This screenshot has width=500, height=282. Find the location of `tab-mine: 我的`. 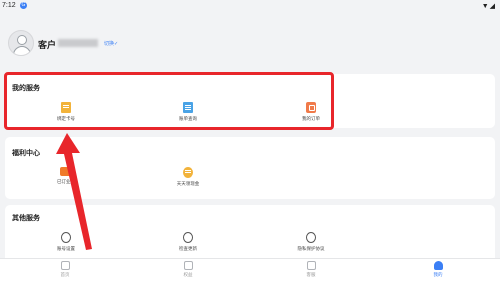

tab-mine: 我的 is located at coordinates (438, 269).